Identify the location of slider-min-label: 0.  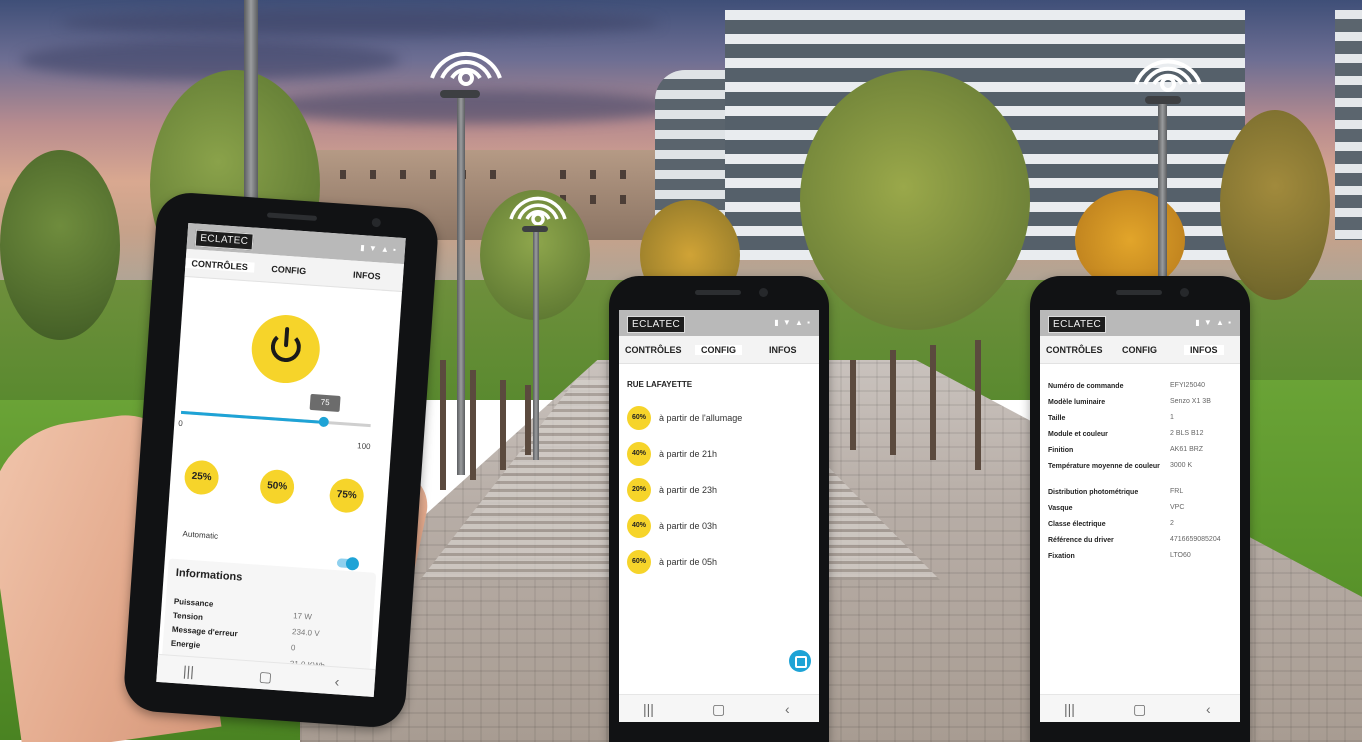
(180, 423).